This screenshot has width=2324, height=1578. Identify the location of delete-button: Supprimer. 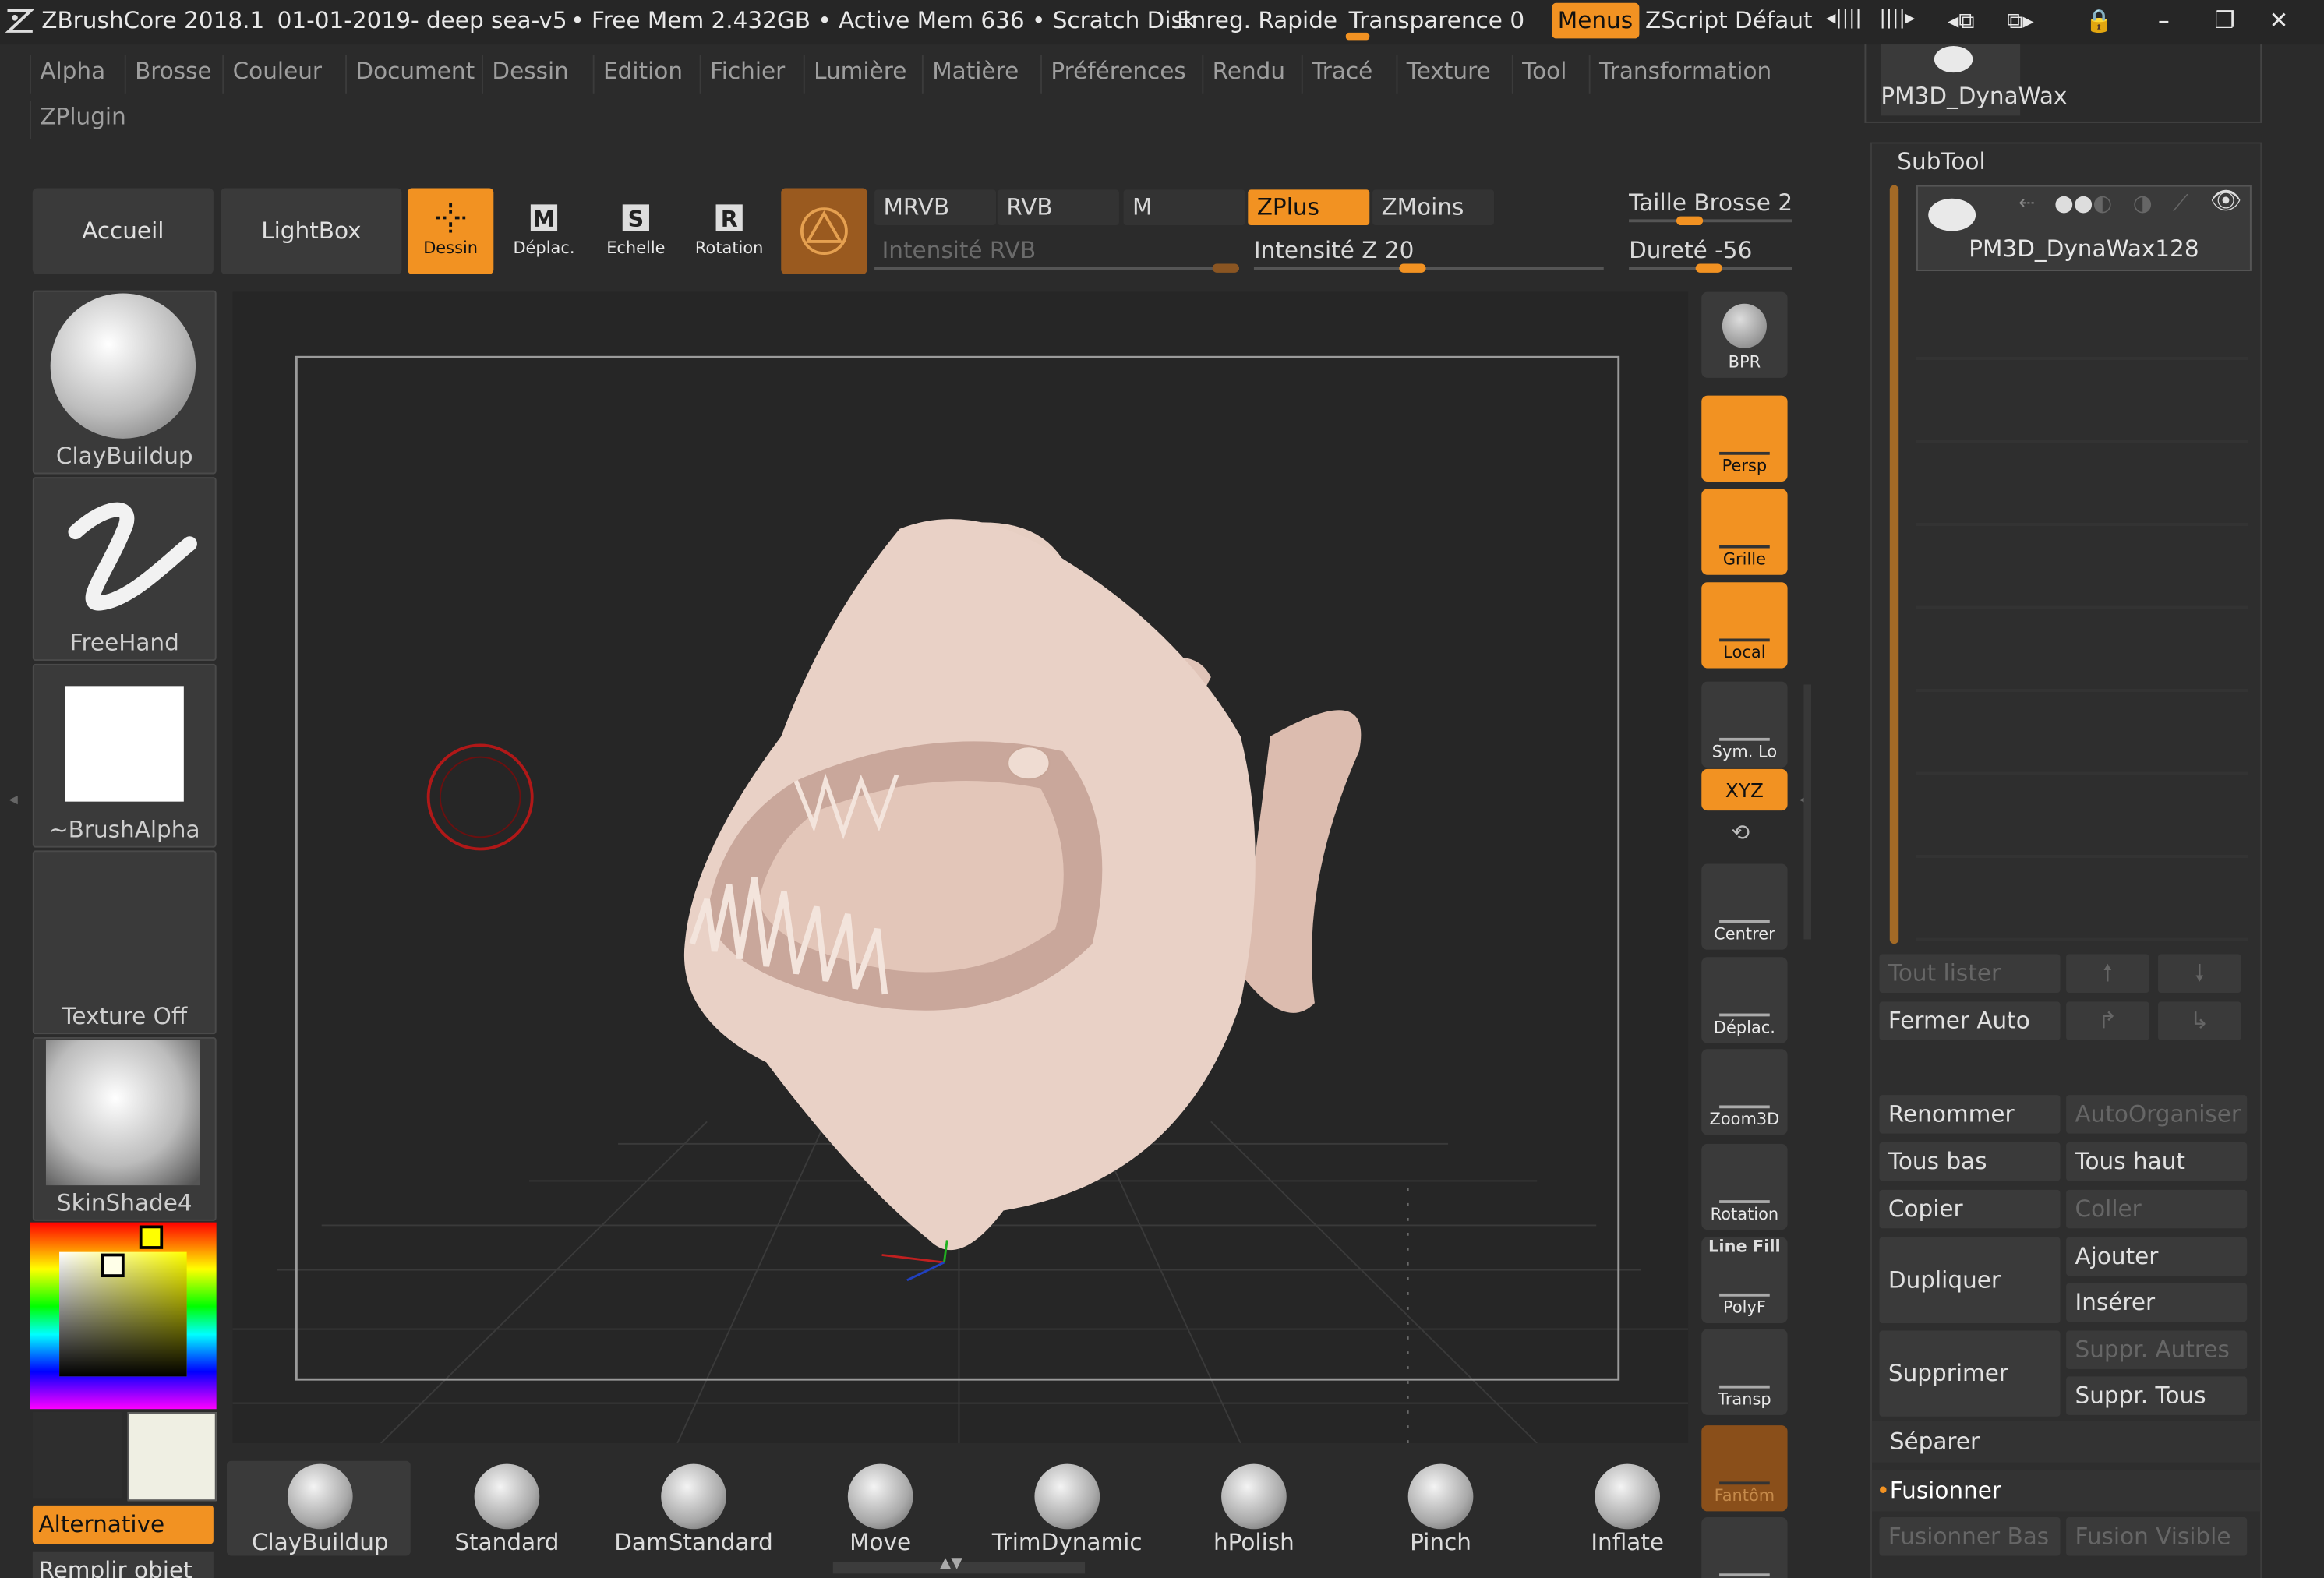
(1970, 1373).